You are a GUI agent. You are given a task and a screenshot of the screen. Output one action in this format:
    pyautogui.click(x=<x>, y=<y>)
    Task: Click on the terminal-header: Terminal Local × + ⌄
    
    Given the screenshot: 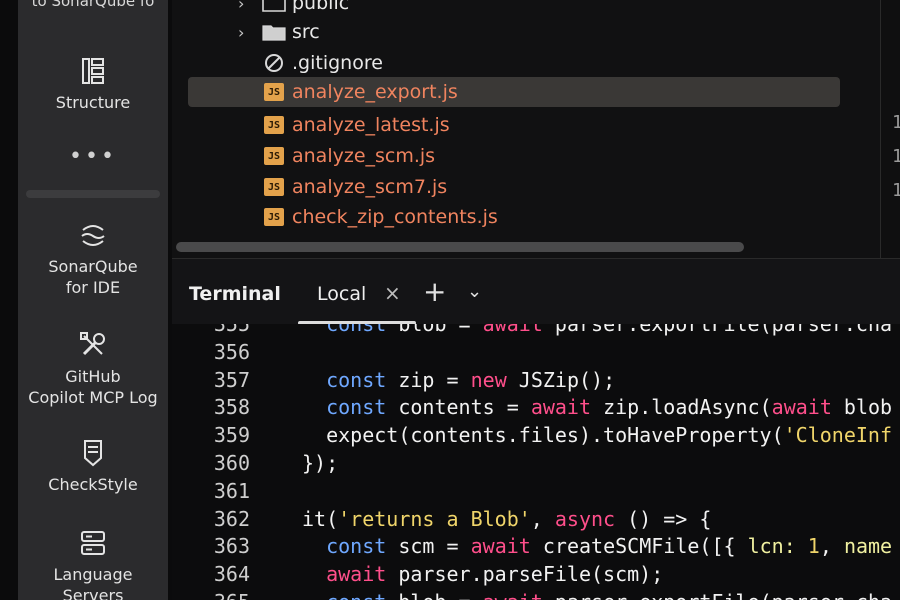 What is the action you would take?
    pyautogui.click(x=536, y=291)
    